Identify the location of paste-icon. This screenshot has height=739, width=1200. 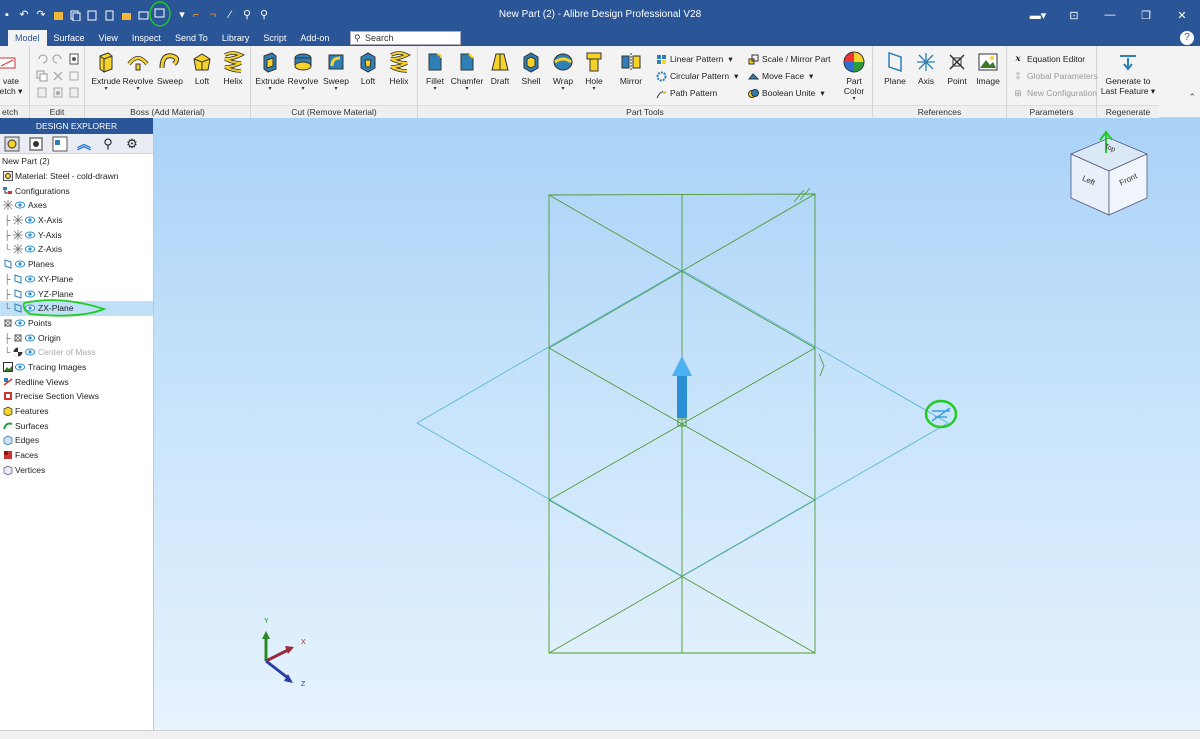
(42, 92).